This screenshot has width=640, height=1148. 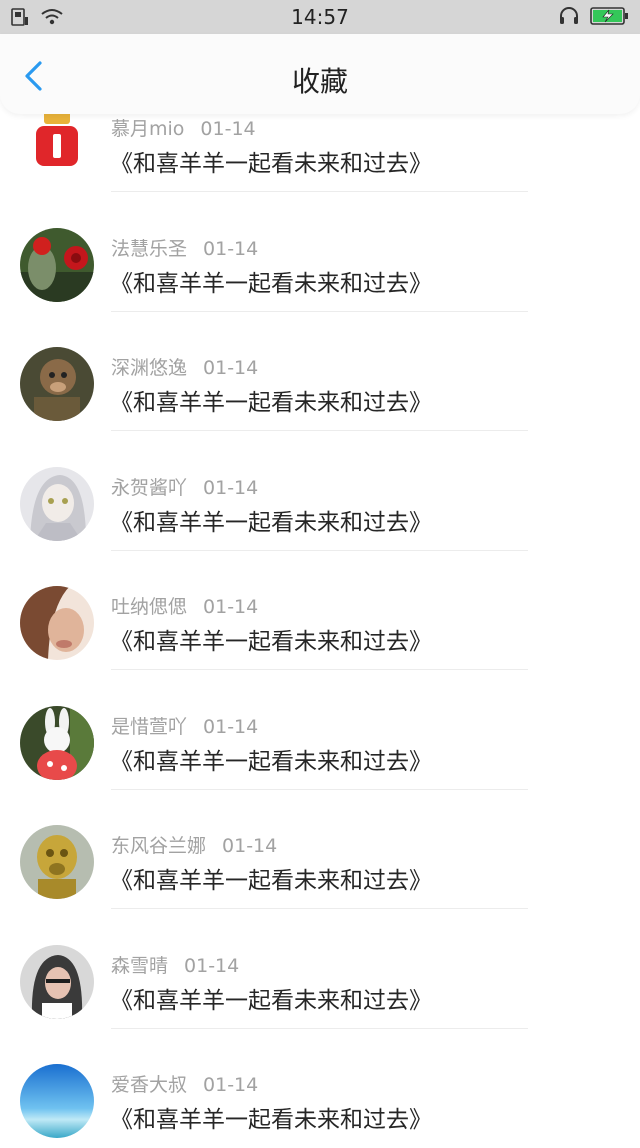 I want to click on list-item: 永贺酱吖 01-14 《和喜羊羊一起看未来和过去》, so click(x=320, y=491).